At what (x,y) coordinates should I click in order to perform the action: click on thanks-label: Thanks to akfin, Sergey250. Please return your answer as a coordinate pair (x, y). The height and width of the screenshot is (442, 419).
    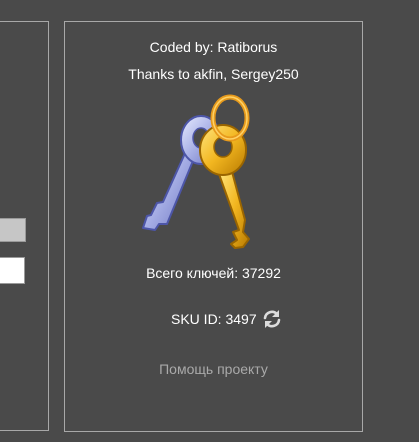
    Looking at the image, I should click on (213, 74).